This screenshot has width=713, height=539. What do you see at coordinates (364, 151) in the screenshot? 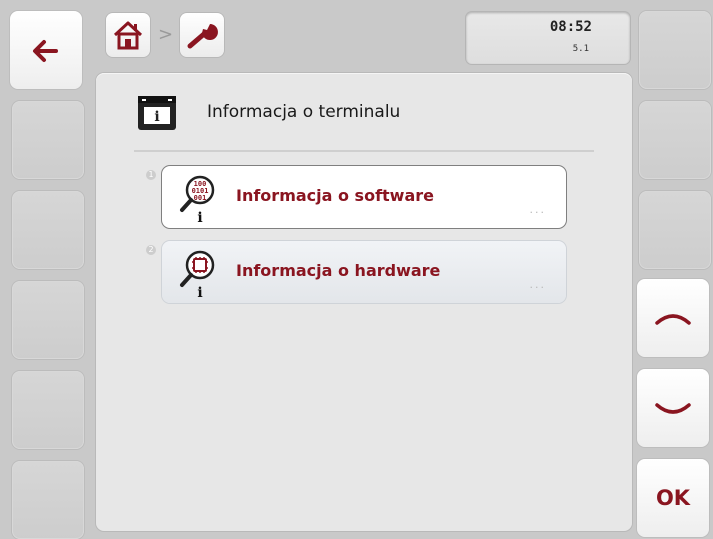
I see `title-divider` at bounding box center [364, 151].